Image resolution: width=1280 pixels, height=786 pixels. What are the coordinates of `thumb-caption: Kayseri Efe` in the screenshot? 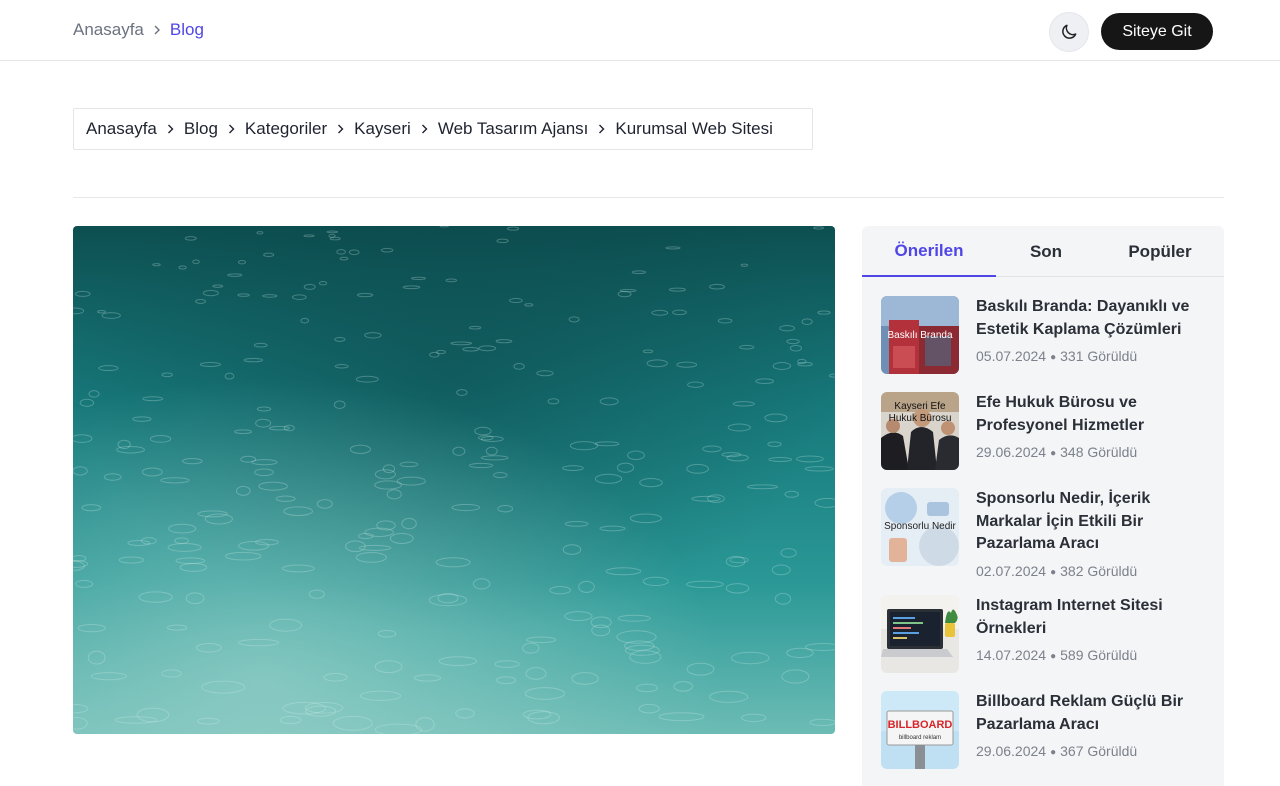 It's located at (920, 406).